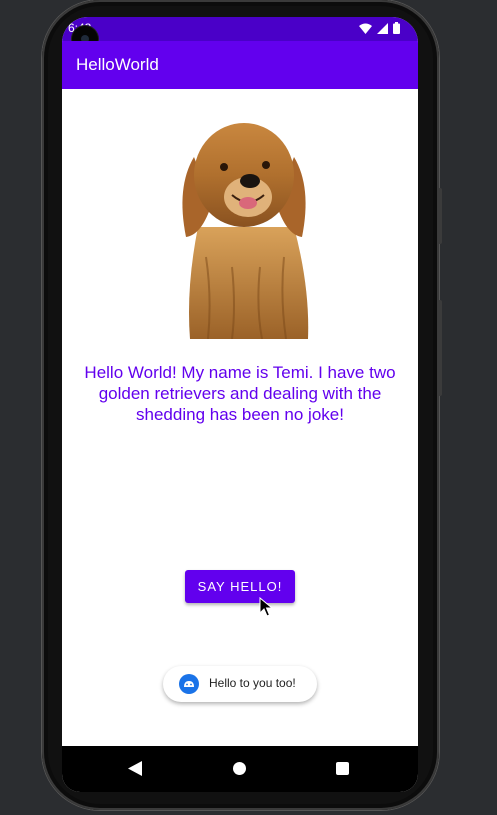  Describe the element at coordinates (440, 348) in the screenshot. I see `volume-button` at that location.